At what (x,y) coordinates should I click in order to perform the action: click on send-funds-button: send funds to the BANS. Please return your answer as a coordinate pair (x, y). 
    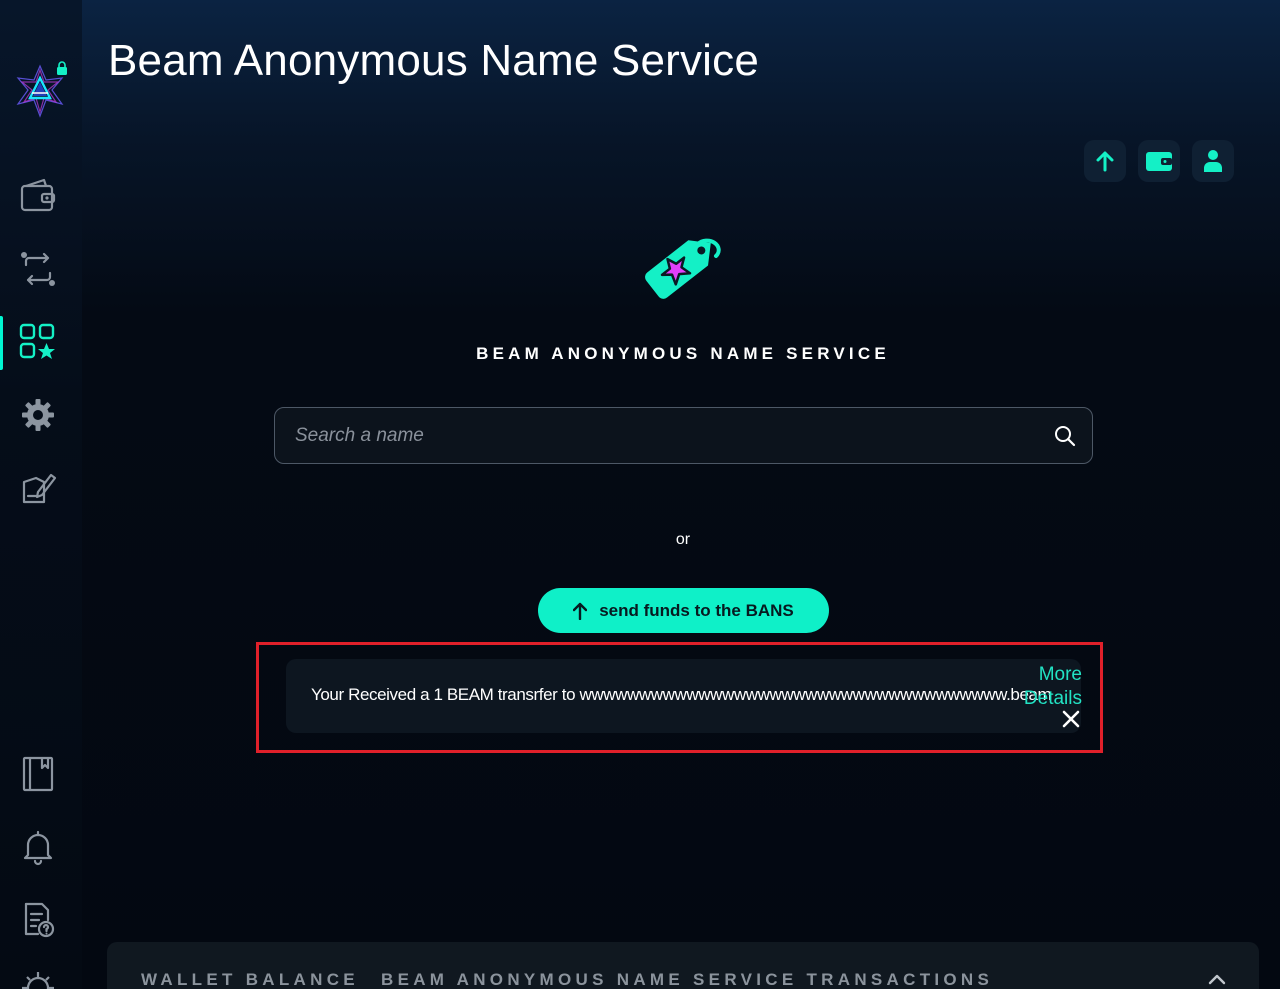
    Looking at the image, I should click on (683, 610).